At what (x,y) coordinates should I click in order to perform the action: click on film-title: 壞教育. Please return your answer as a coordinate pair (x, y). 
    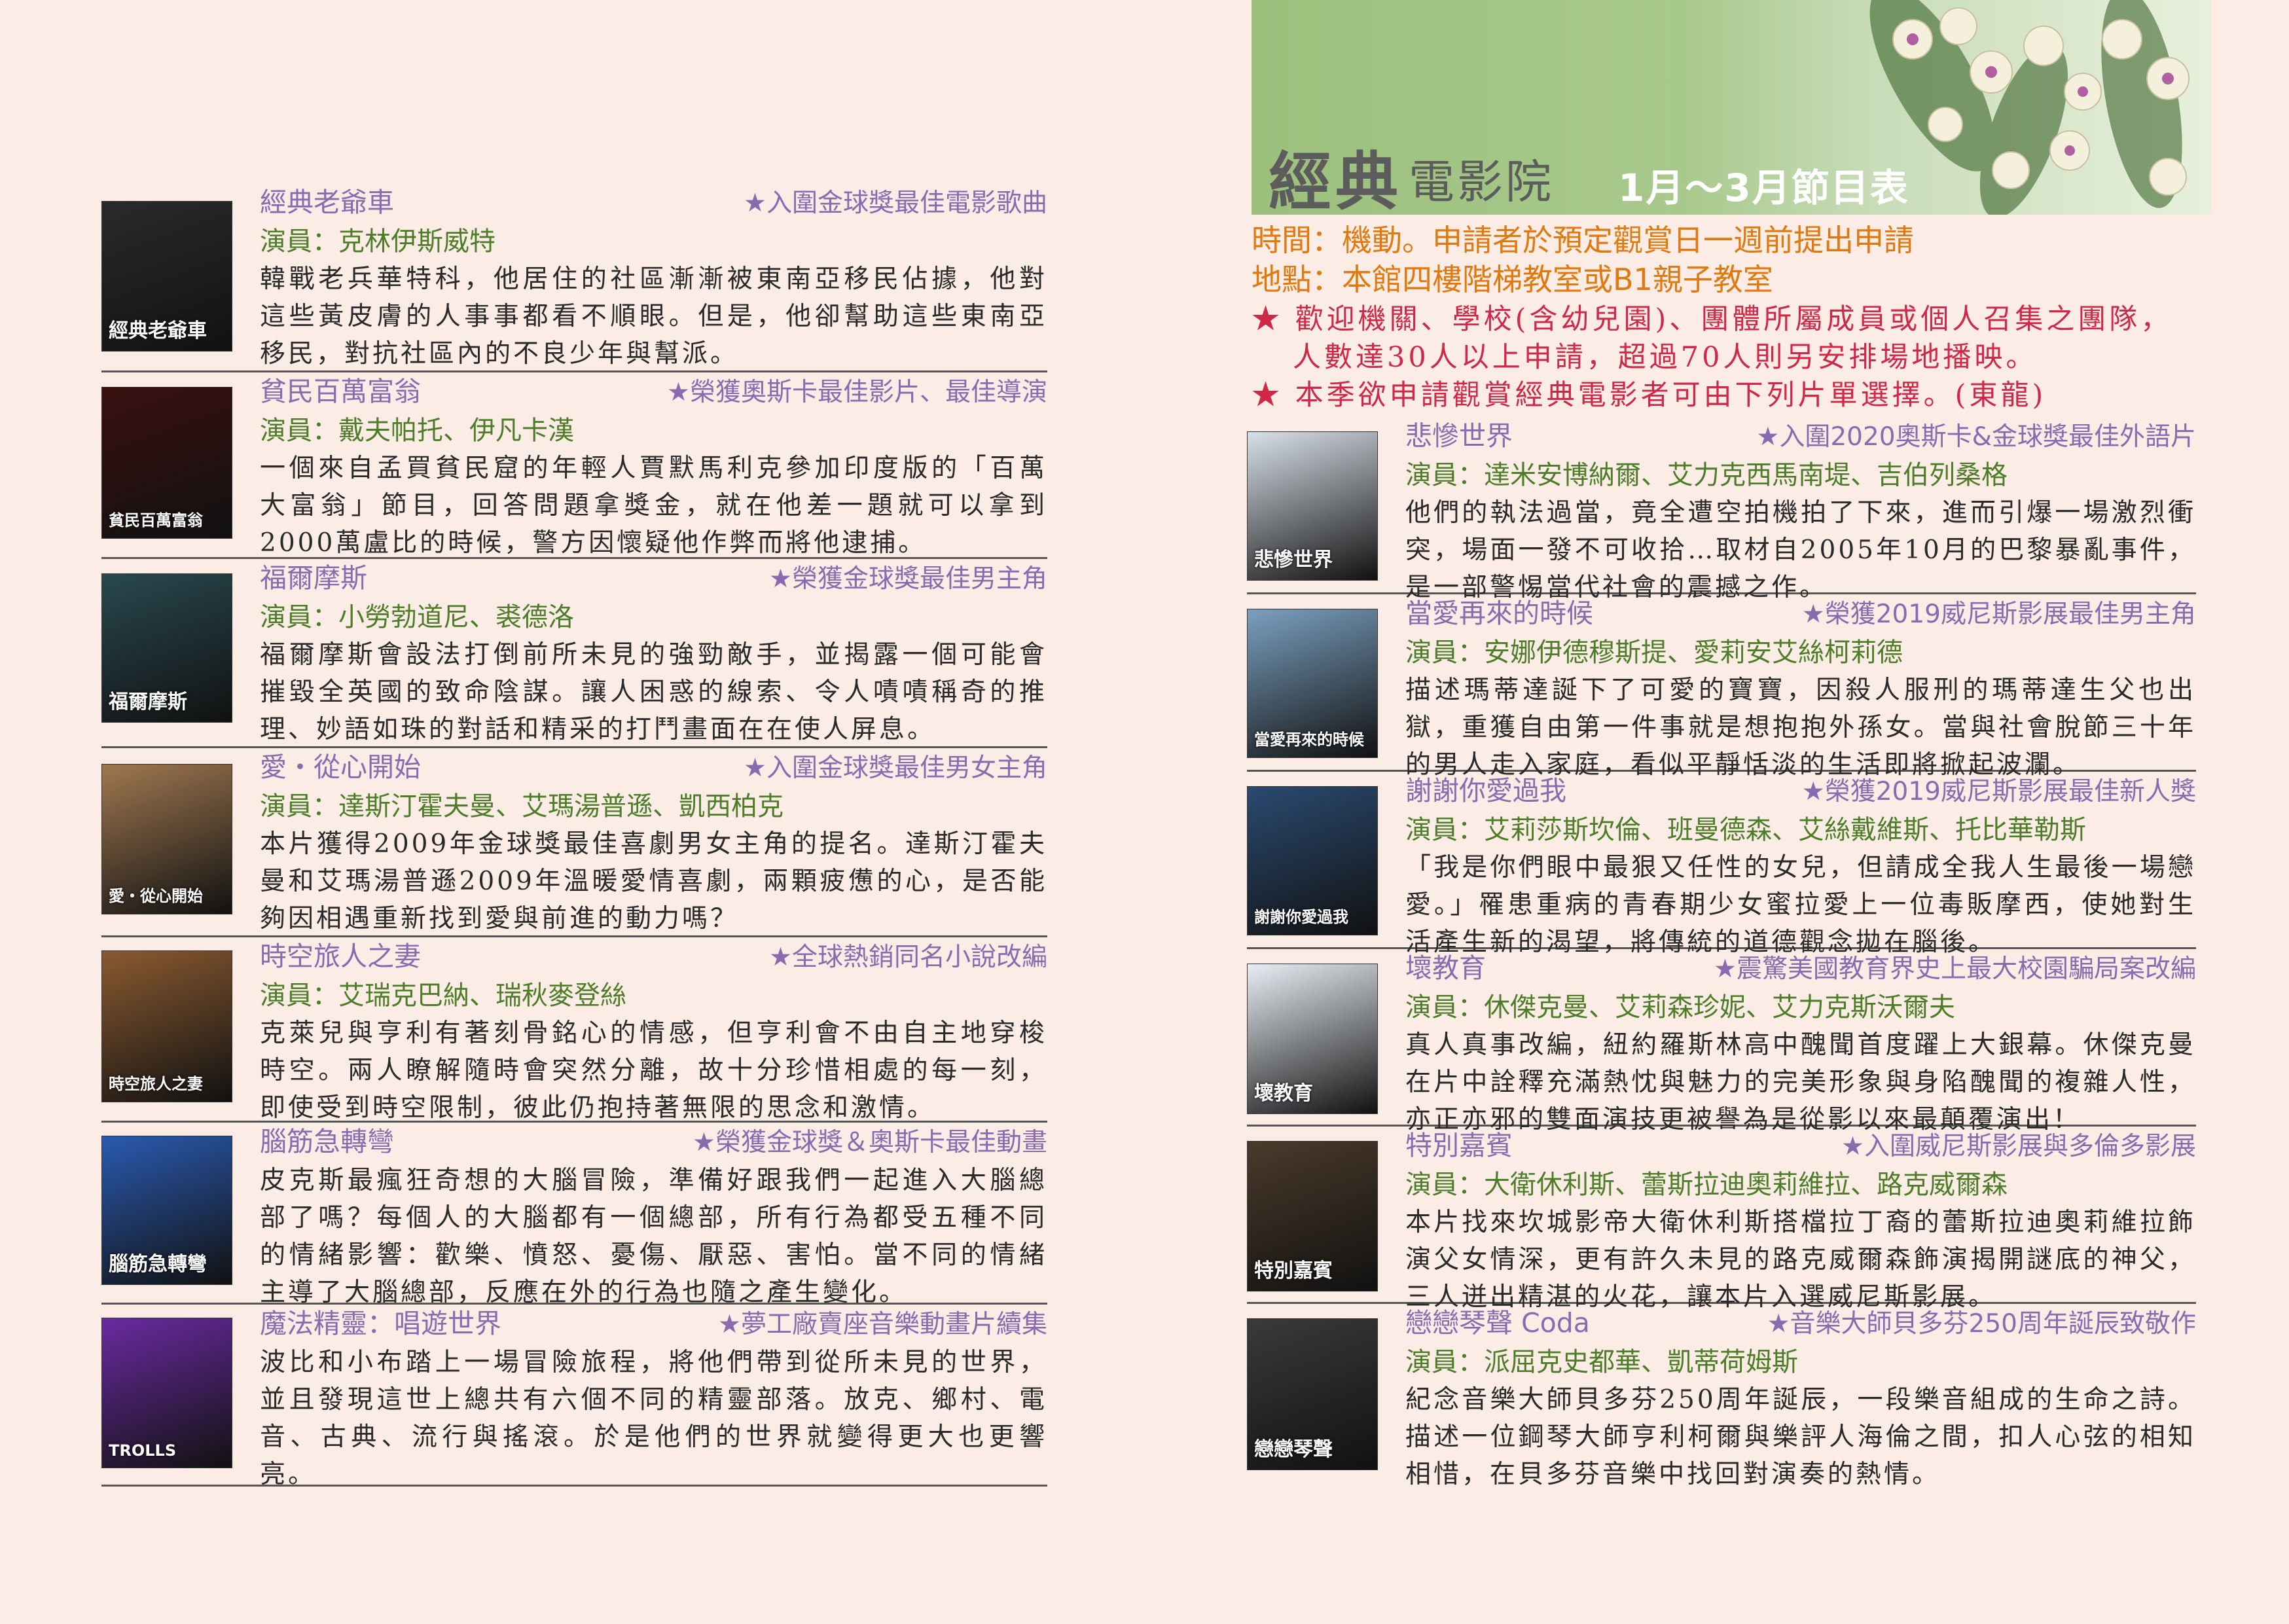
    Looking at the image, I should click on (1445, 968).